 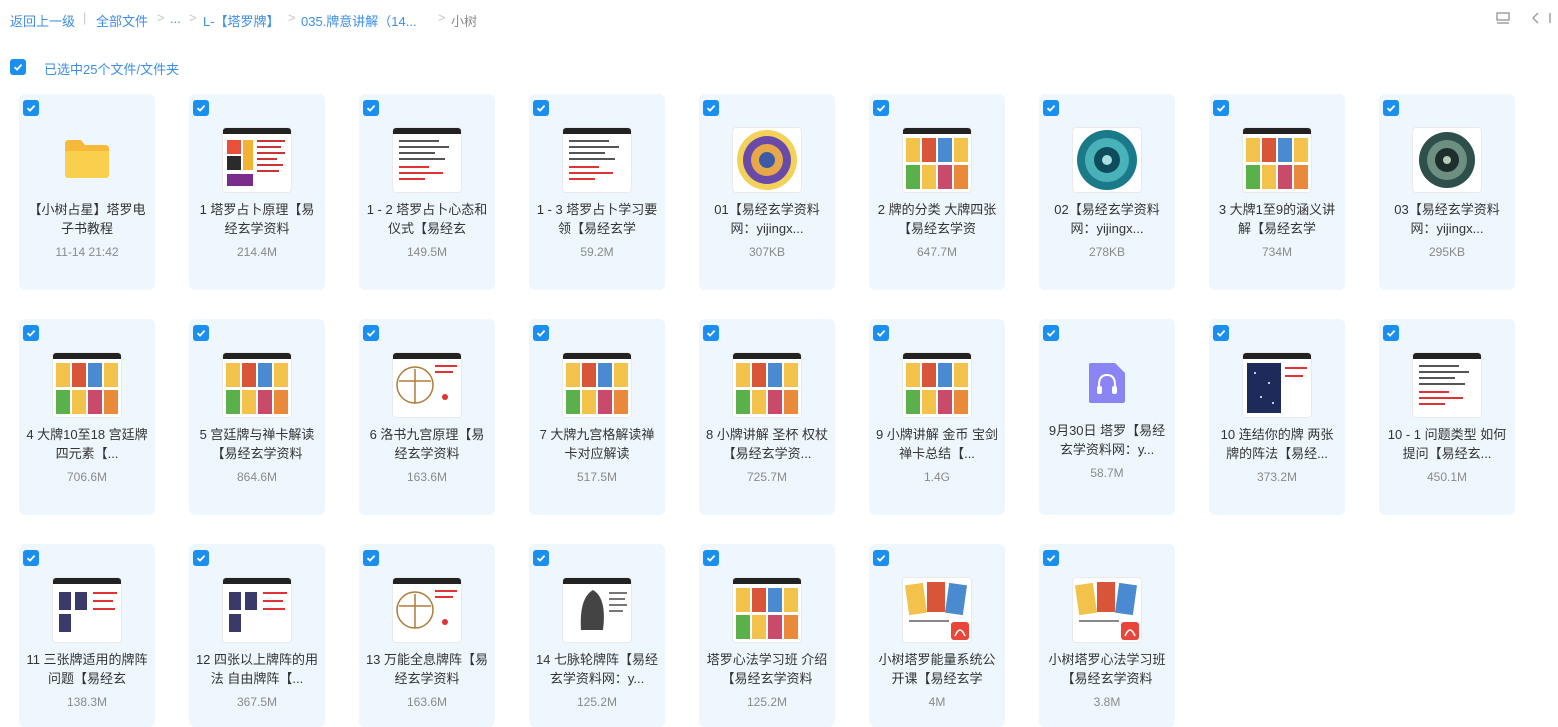 I want to click on file-tile: 11 三张牌适用的牌阵问题【易经玄 138.3M, so click(x=87, y=635).